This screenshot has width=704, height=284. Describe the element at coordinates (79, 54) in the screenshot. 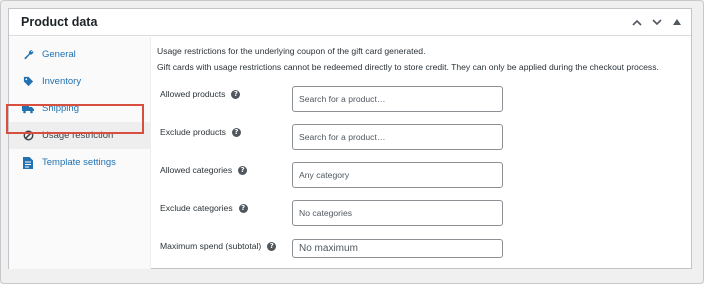

I see `sidebar-item-general: General` at that location.